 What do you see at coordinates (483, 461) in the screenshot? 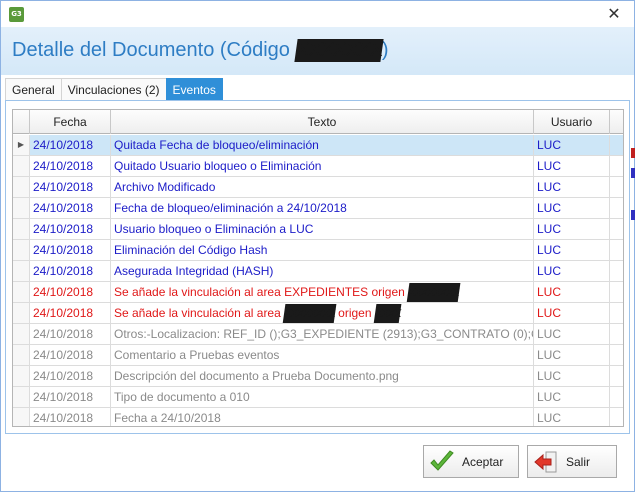
I see `accept-button-label: Aceptar` at bounding box center [483, 461].